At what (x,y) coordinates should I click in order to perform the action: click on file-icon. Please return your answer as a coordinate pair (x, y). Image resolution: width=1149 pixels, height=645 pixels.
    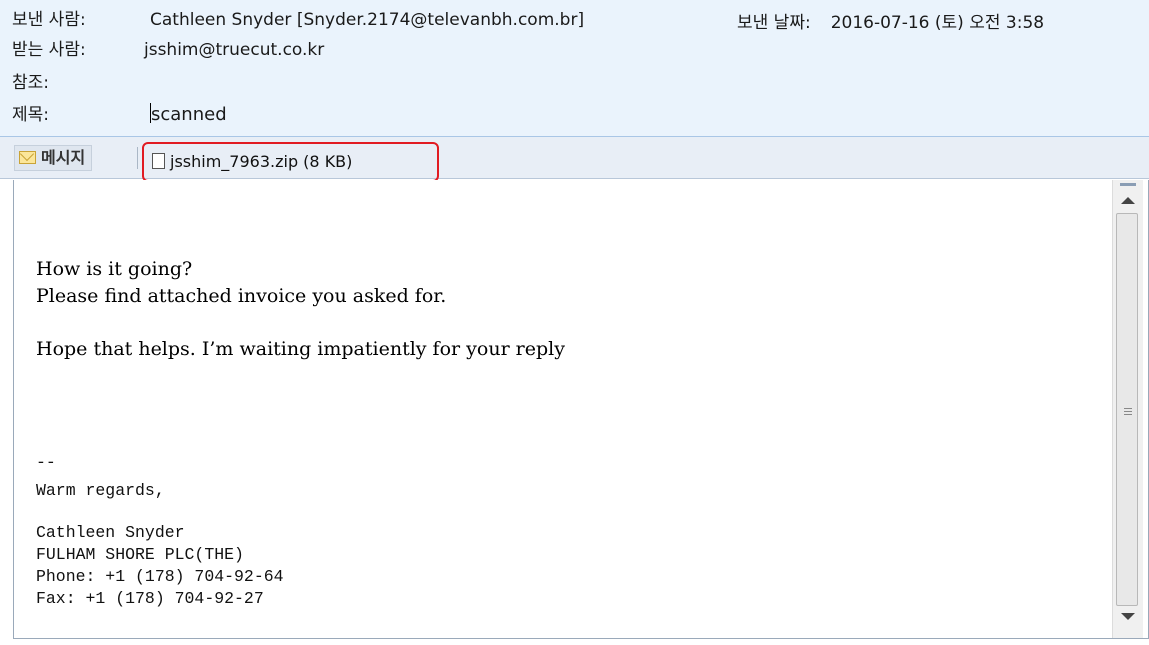
    Looking at the image, I should click on (158, 161).